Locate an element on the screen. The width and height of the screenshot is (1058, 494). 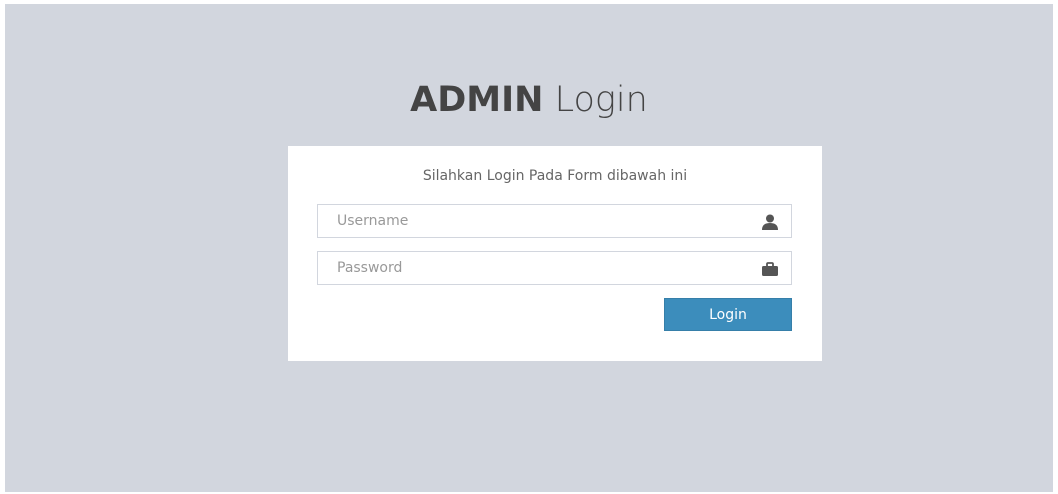
password-input is located at coordinates (554, 268).